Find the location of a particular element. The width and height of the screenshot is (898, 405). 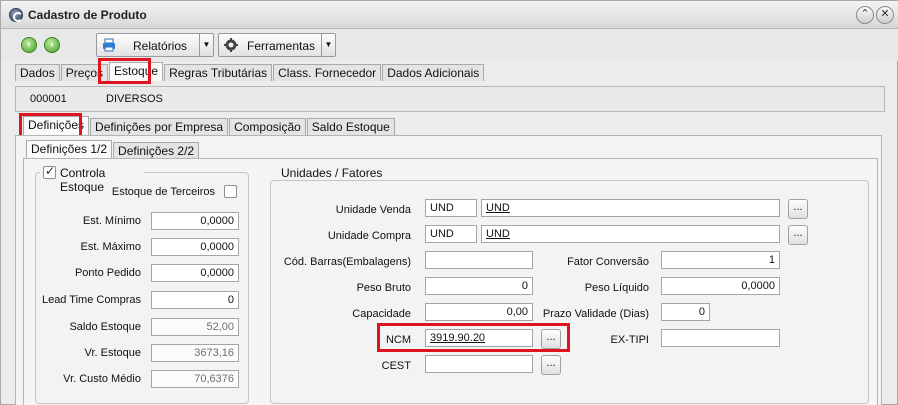

capacity-label: Capacidade is located at coordinates (381, 314).